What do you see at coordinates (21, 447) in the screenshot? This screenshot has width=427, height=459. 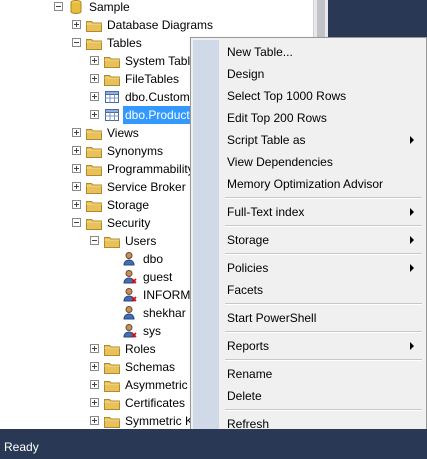 I see `status-text: Ready` at bounding box center [21, 447].